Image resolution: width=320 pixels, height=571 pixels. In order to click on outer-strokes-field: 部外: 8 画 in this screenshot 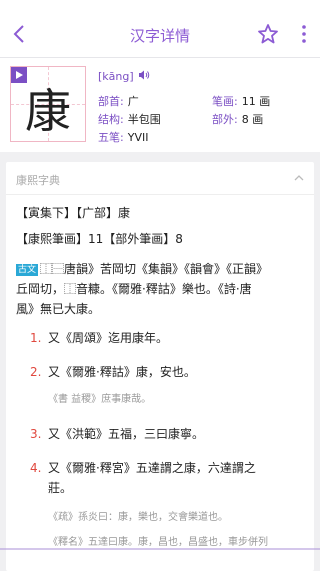, I will do `click(237, 119)`.